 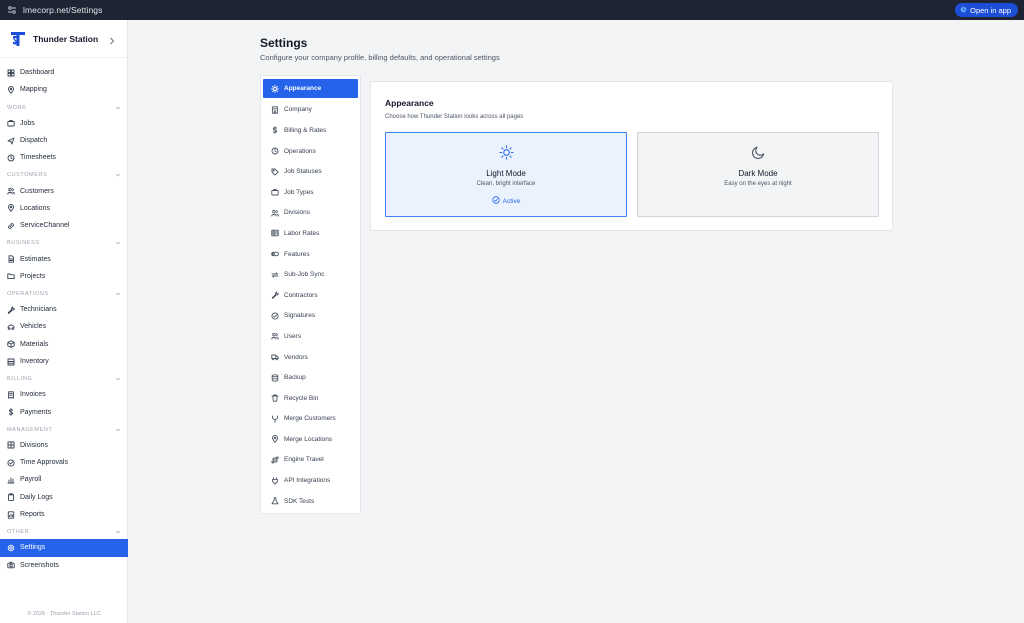 I want to click on sidebar-item-customers: Customers, so click(x=64, y=190).